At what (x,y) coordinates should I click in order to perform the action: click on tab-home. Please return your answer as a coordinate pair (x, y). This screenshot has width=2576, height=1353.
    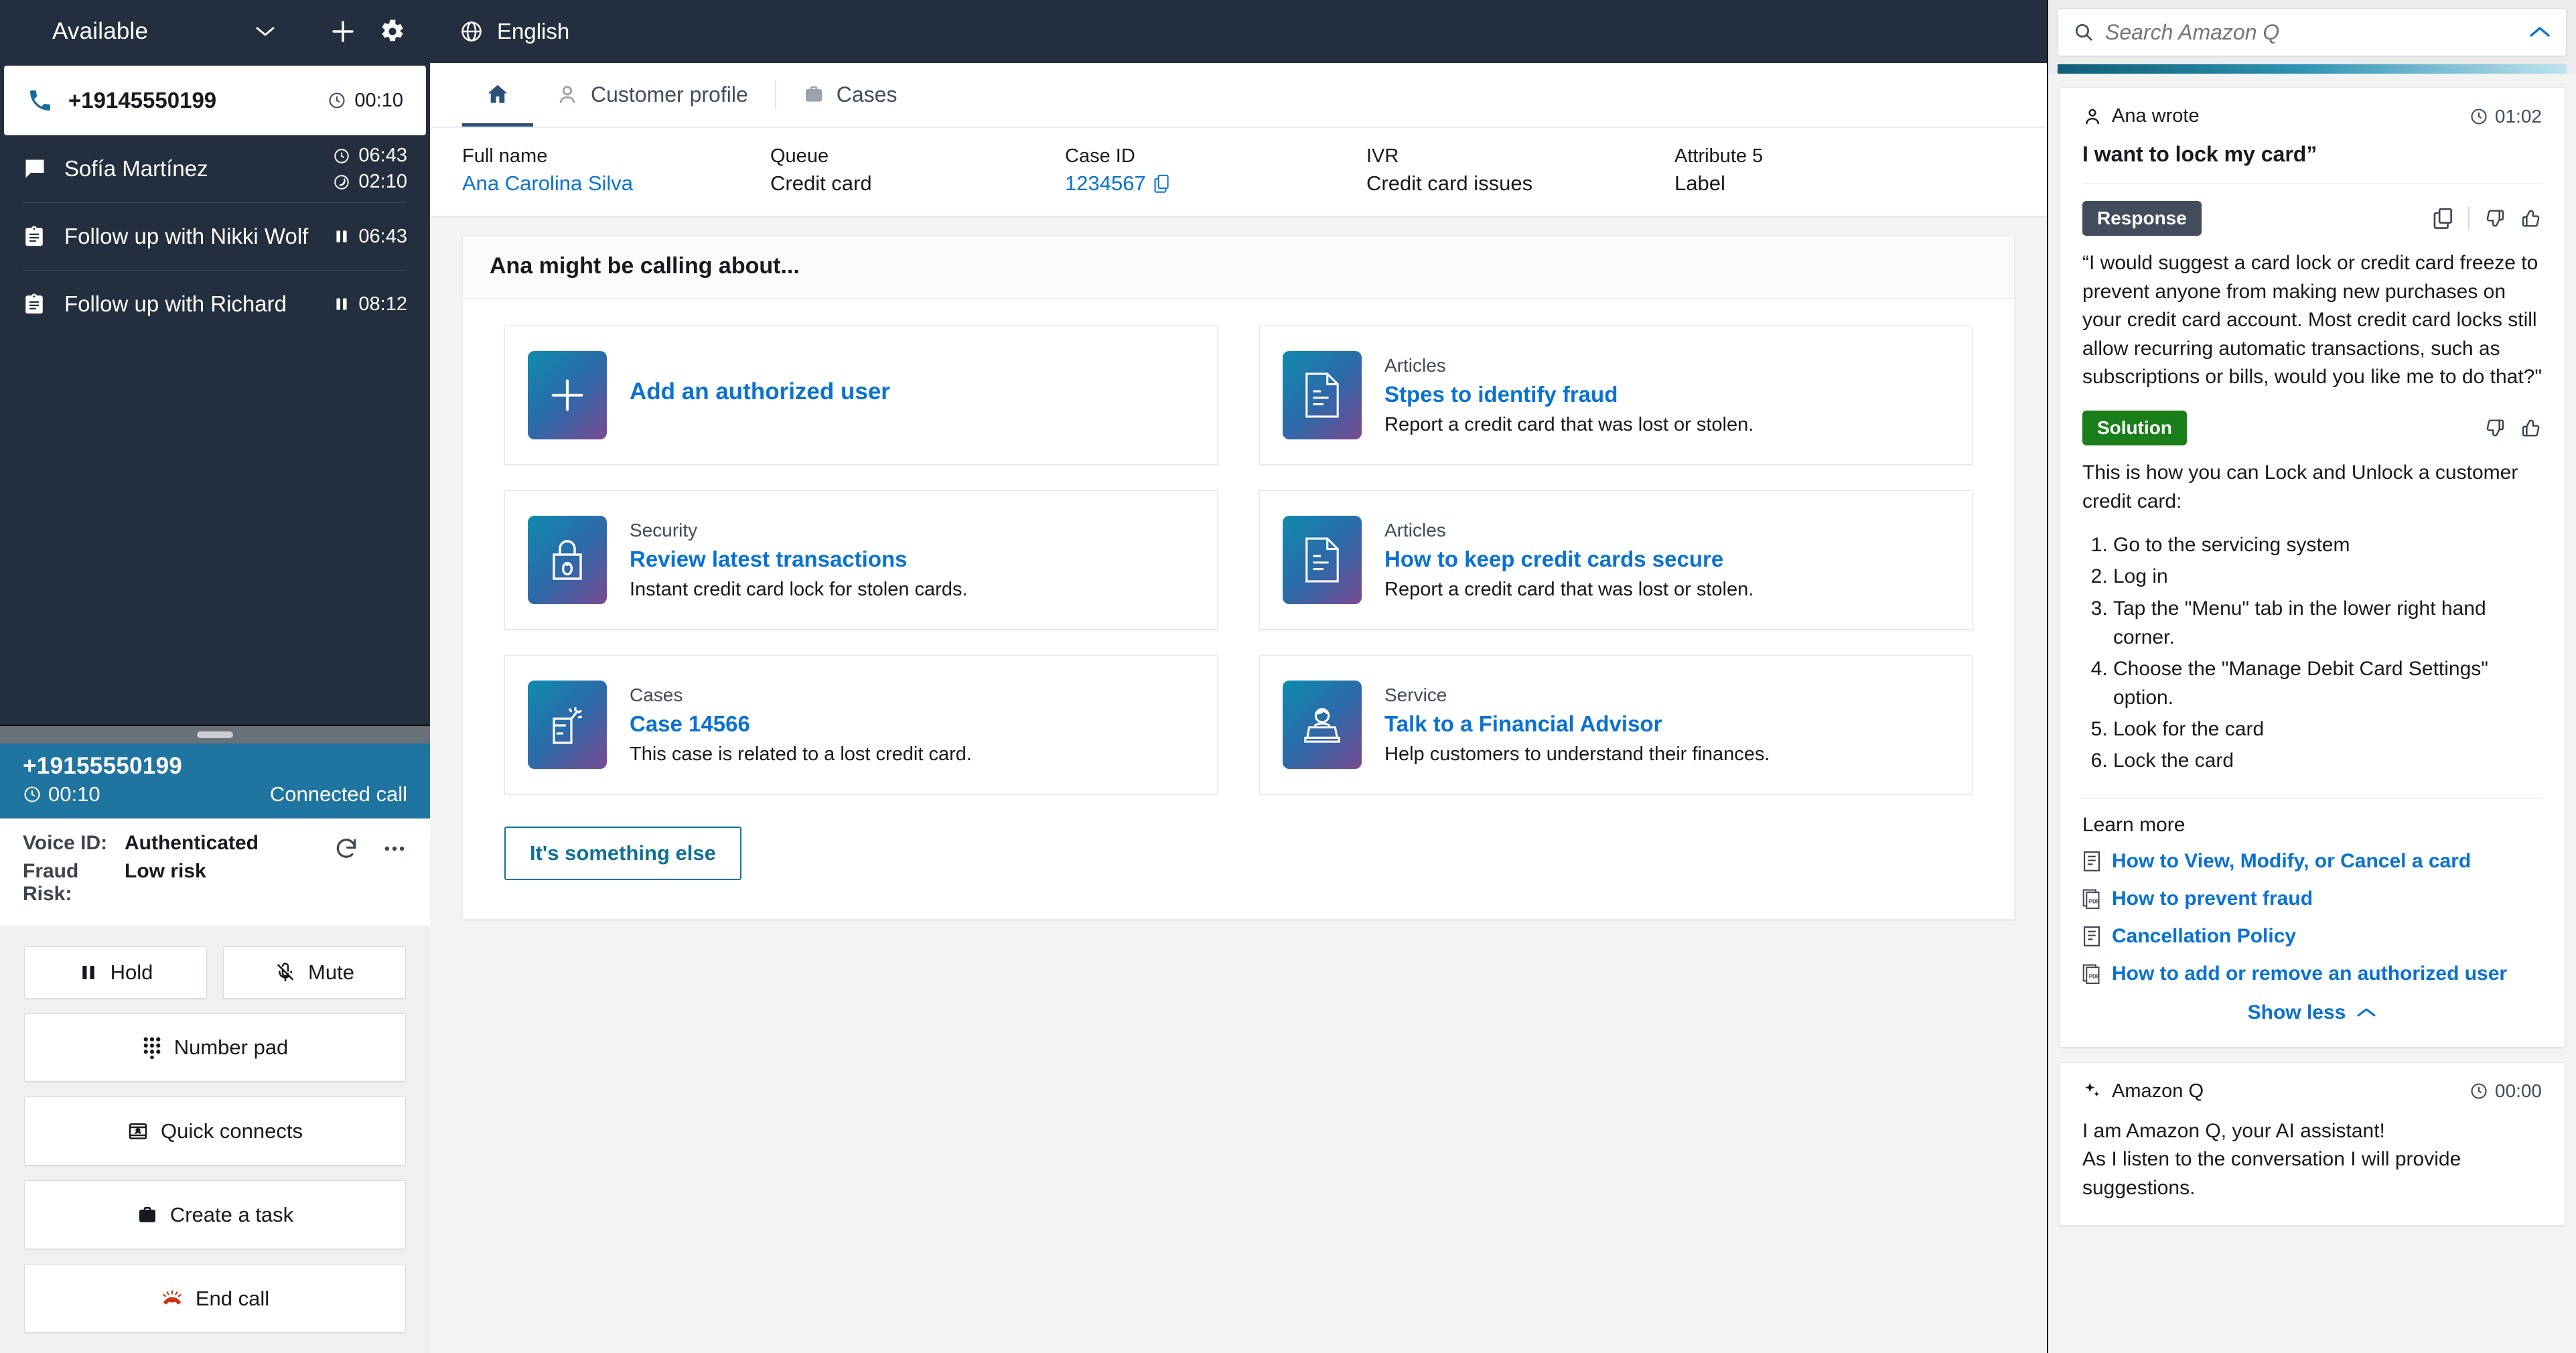
    Looking at the image, I should click on (497, 95).